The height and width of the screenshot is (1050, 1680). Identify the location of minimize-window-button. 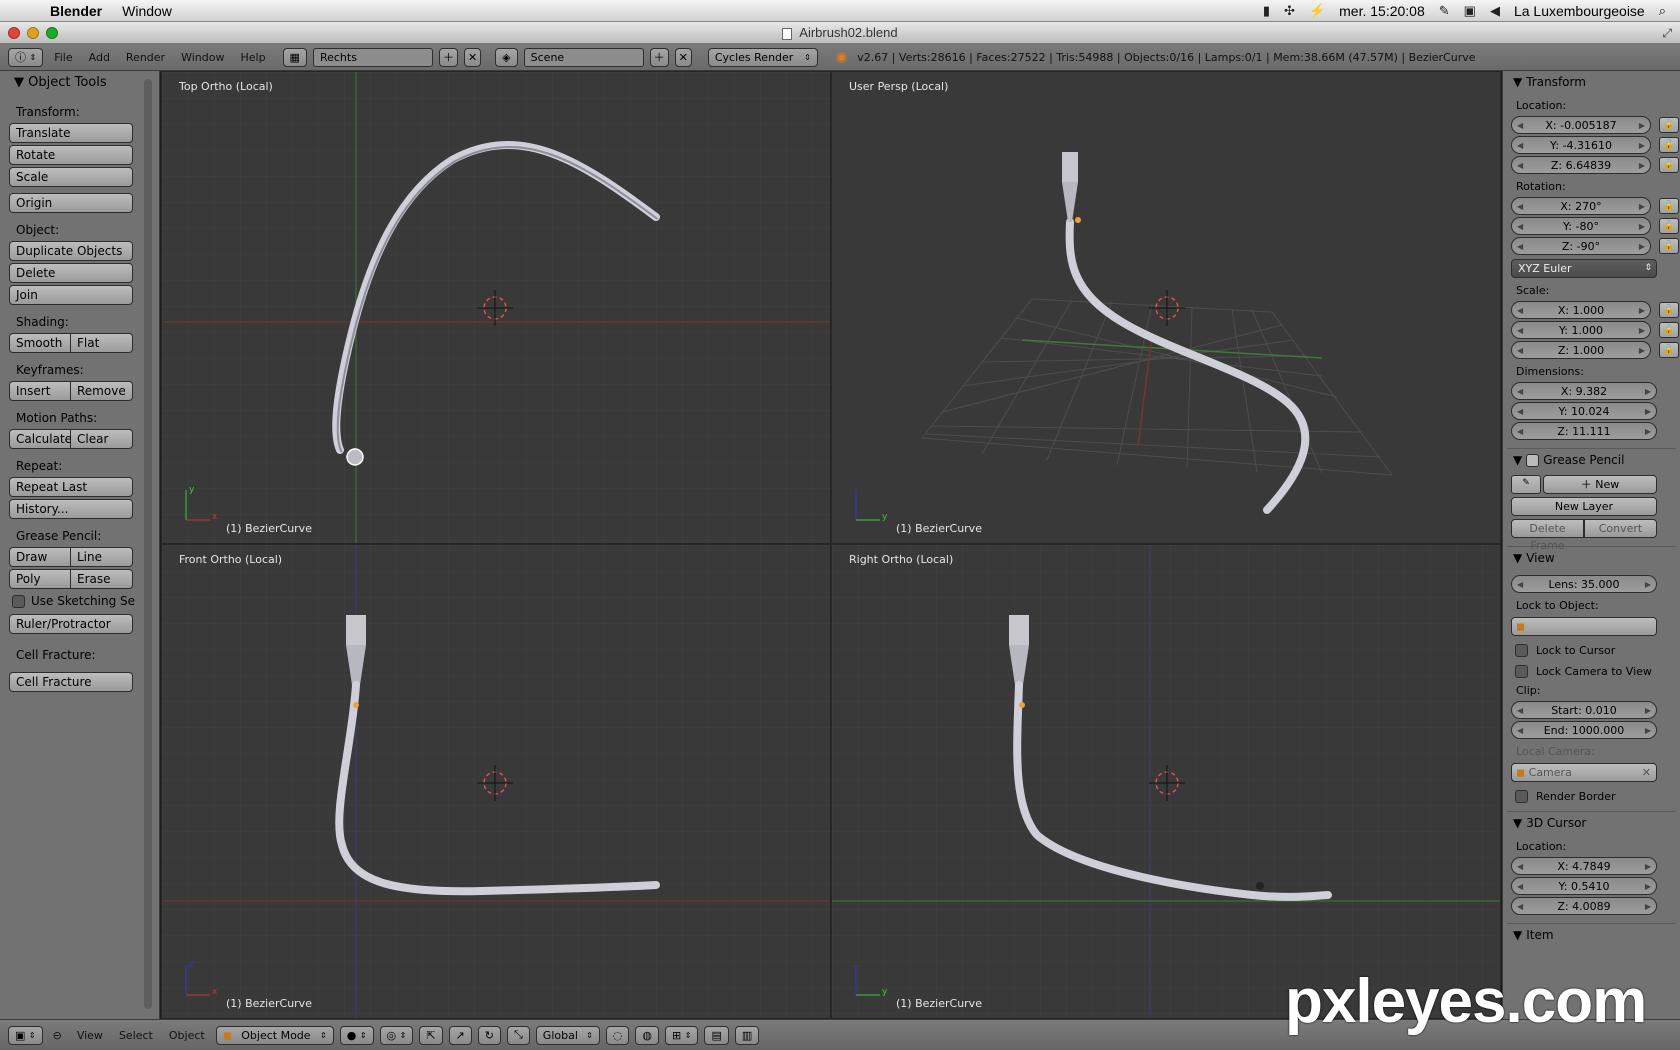
(33, 33).